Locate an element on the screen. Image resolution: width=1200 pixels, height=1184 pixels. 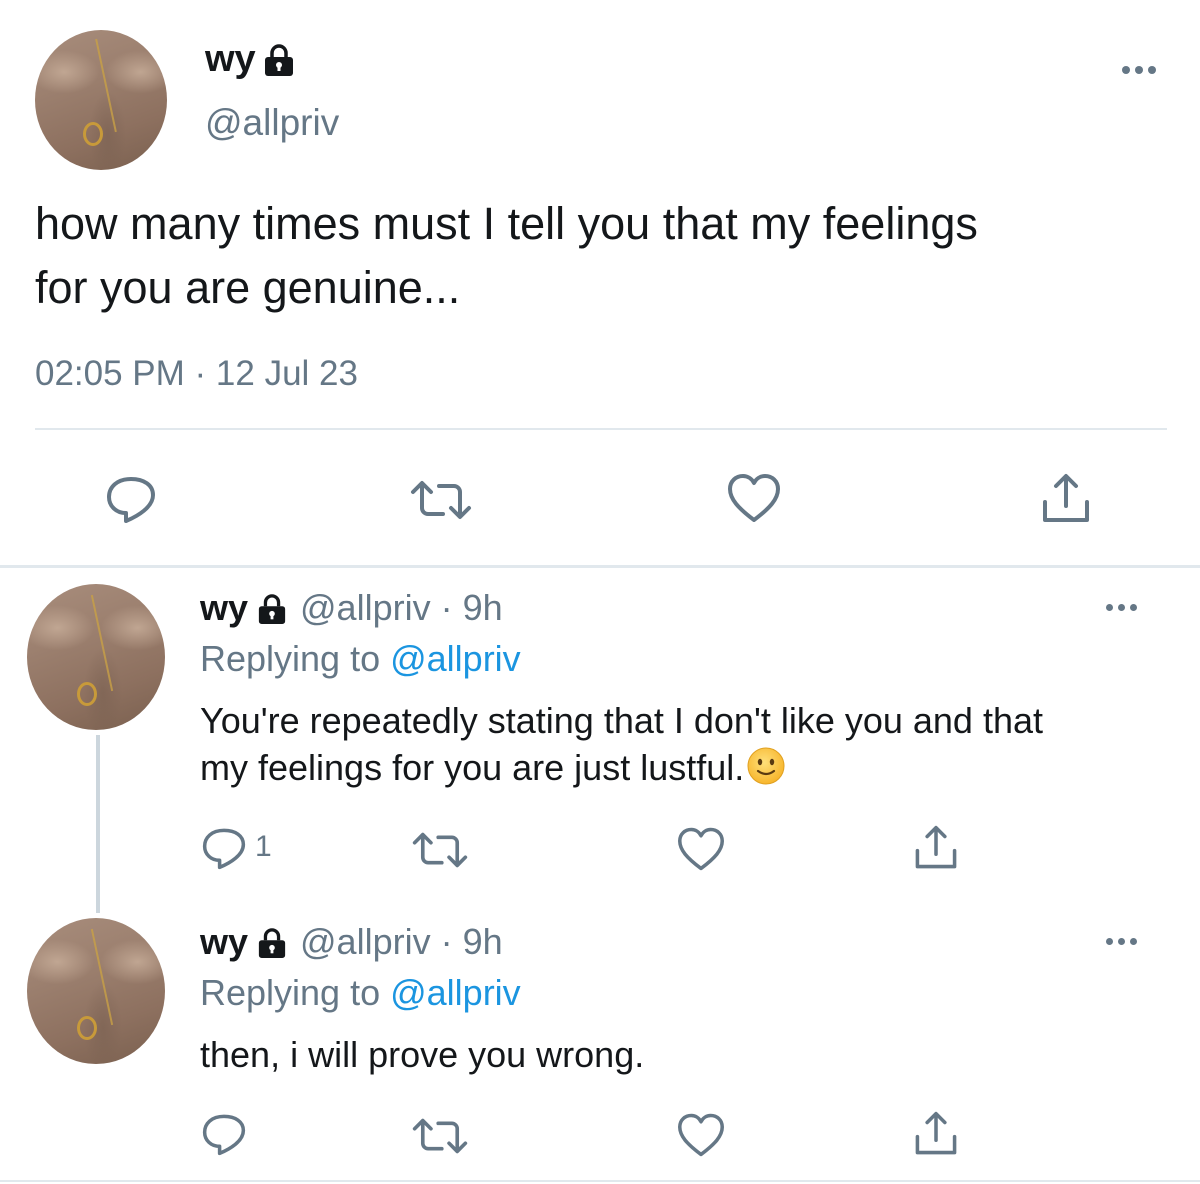
reply-text-line-1: then, i will prove you wrong. is located at coordinates (422, 1054).